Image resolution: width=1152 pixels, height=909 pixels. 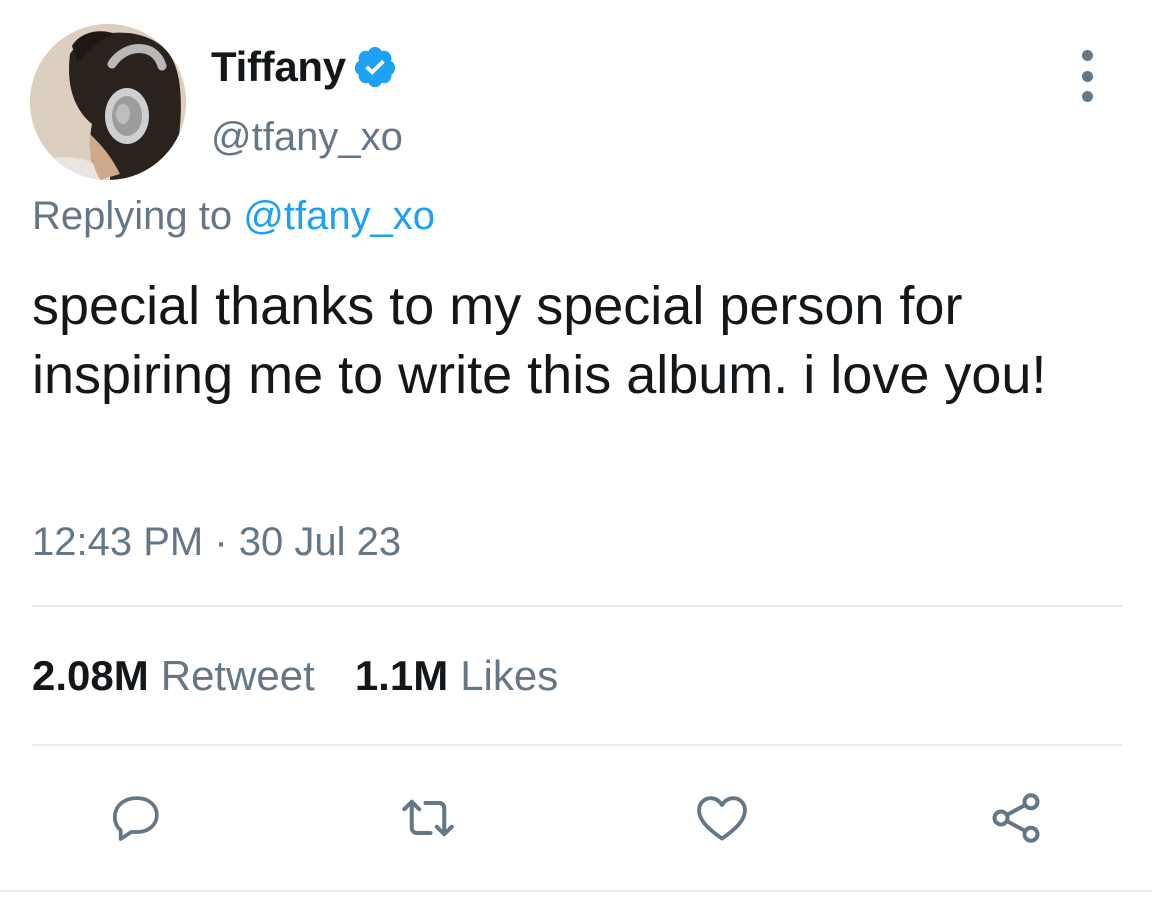 I want to click on replying-to-prefix: Replying to, so click(x=138, y=216).